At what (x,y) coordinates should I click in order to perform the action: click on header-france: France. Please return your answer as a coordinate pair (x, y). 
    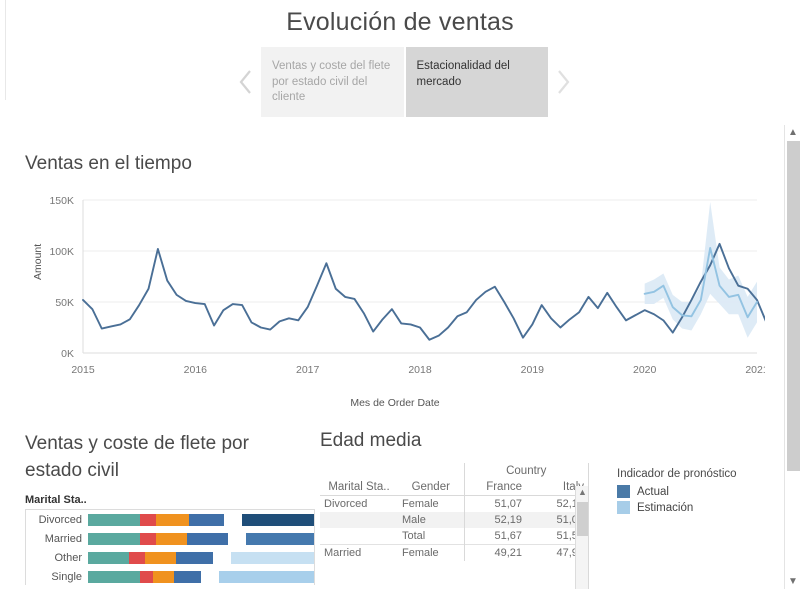
    Looking at the image, I should click on (494, 487).